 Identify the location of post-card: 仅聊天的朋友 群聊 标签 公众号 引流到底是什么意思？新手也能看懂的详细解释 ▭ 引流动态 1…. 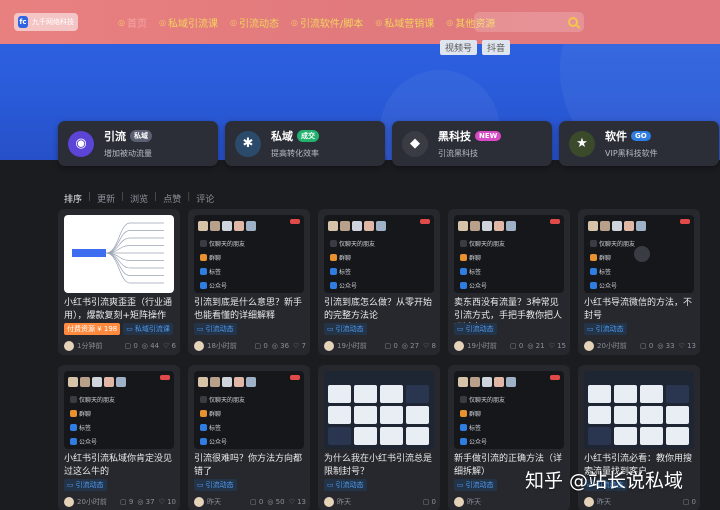
(249, 282).